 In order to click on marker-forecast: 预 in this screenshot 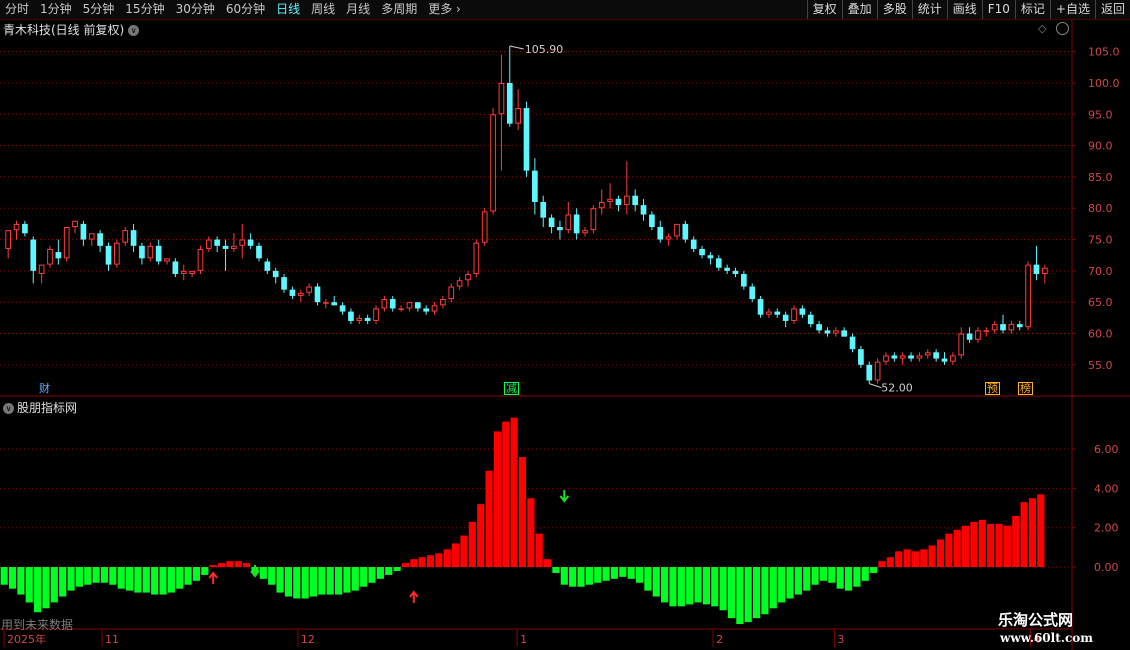, I will do `click(992, 388)`.